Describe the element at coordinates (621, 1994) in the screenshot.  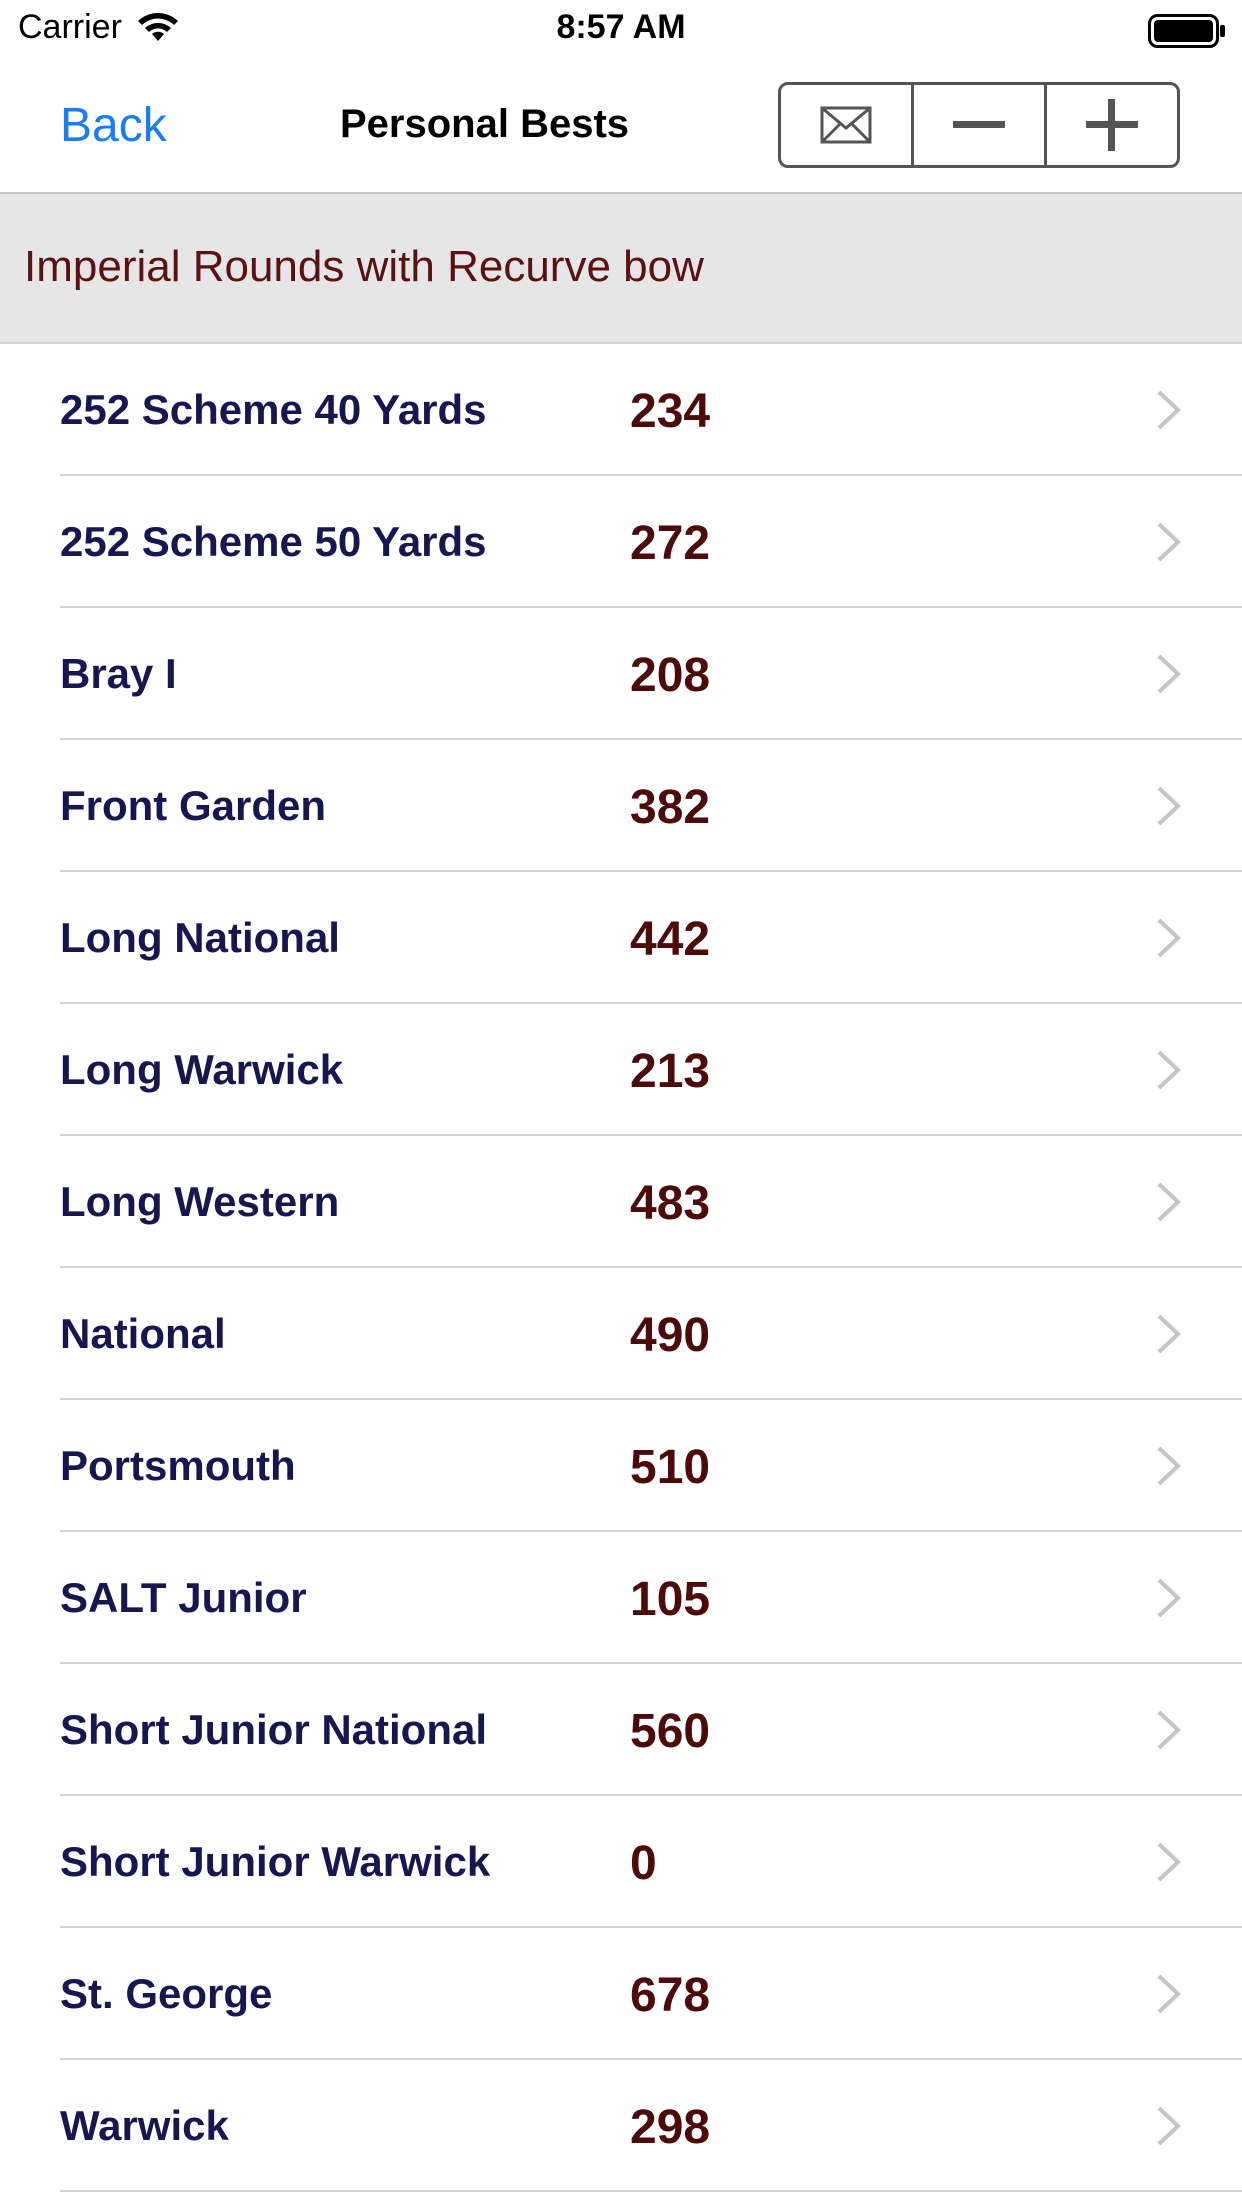
I see `list-item: St. George 678` at that location.